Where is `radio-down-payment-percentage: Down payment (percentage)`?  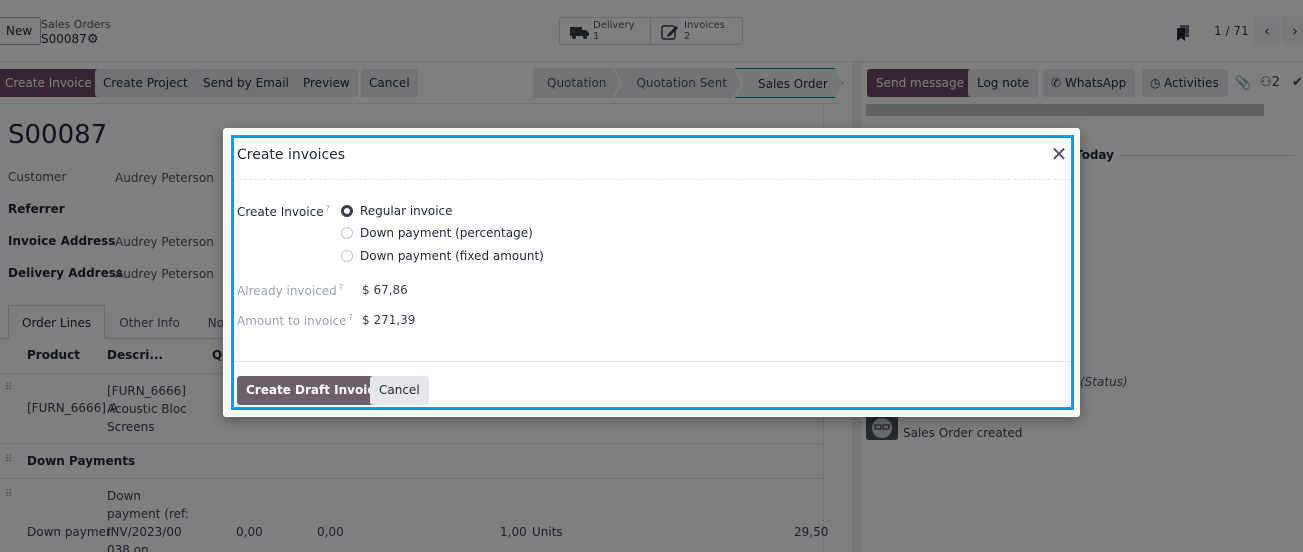 radio-down-payment-percentage: Down payment (percentage) is located at coordinates (437, 233).